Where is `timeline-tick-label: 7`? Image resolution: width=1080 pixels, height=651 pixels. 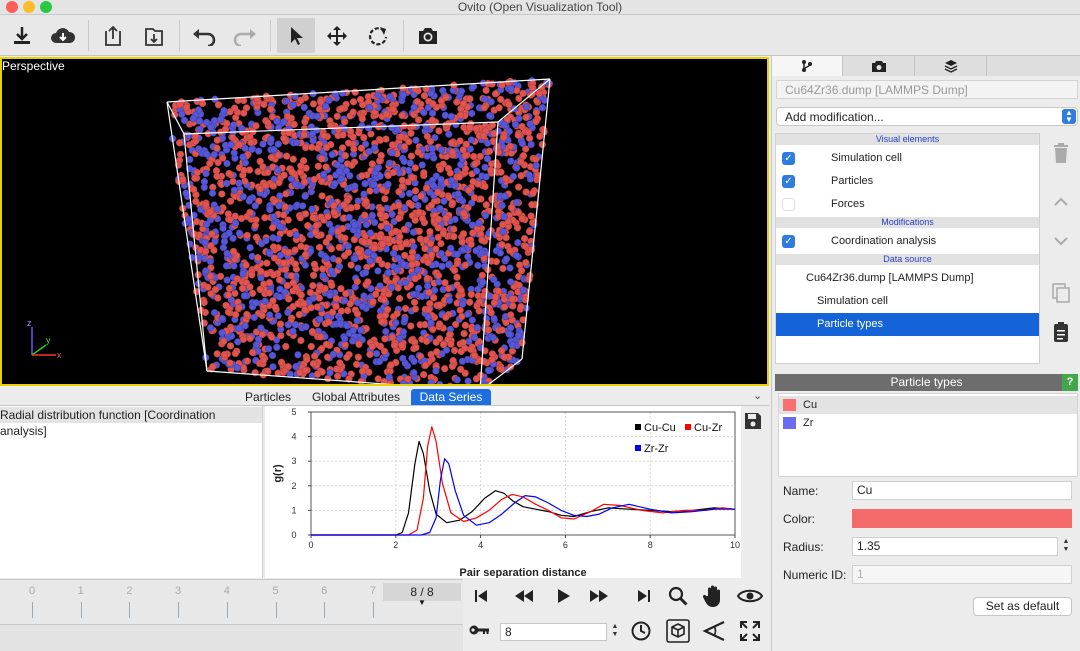 timeline-tick-label: 7 is located at coordinates (372, 591).